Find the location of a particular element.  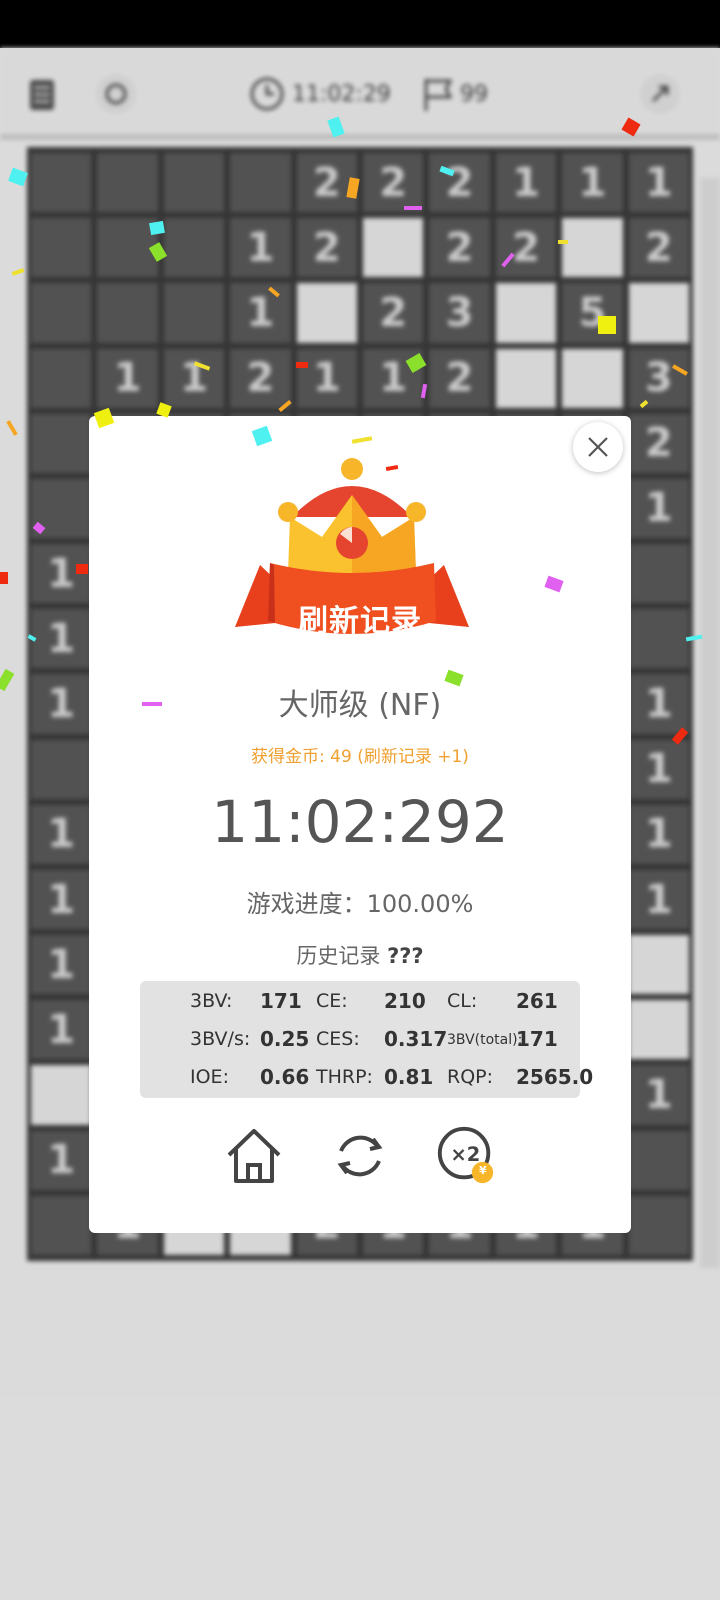

stat-ces-value: 0.317 is located at coordinates (416, 1039).